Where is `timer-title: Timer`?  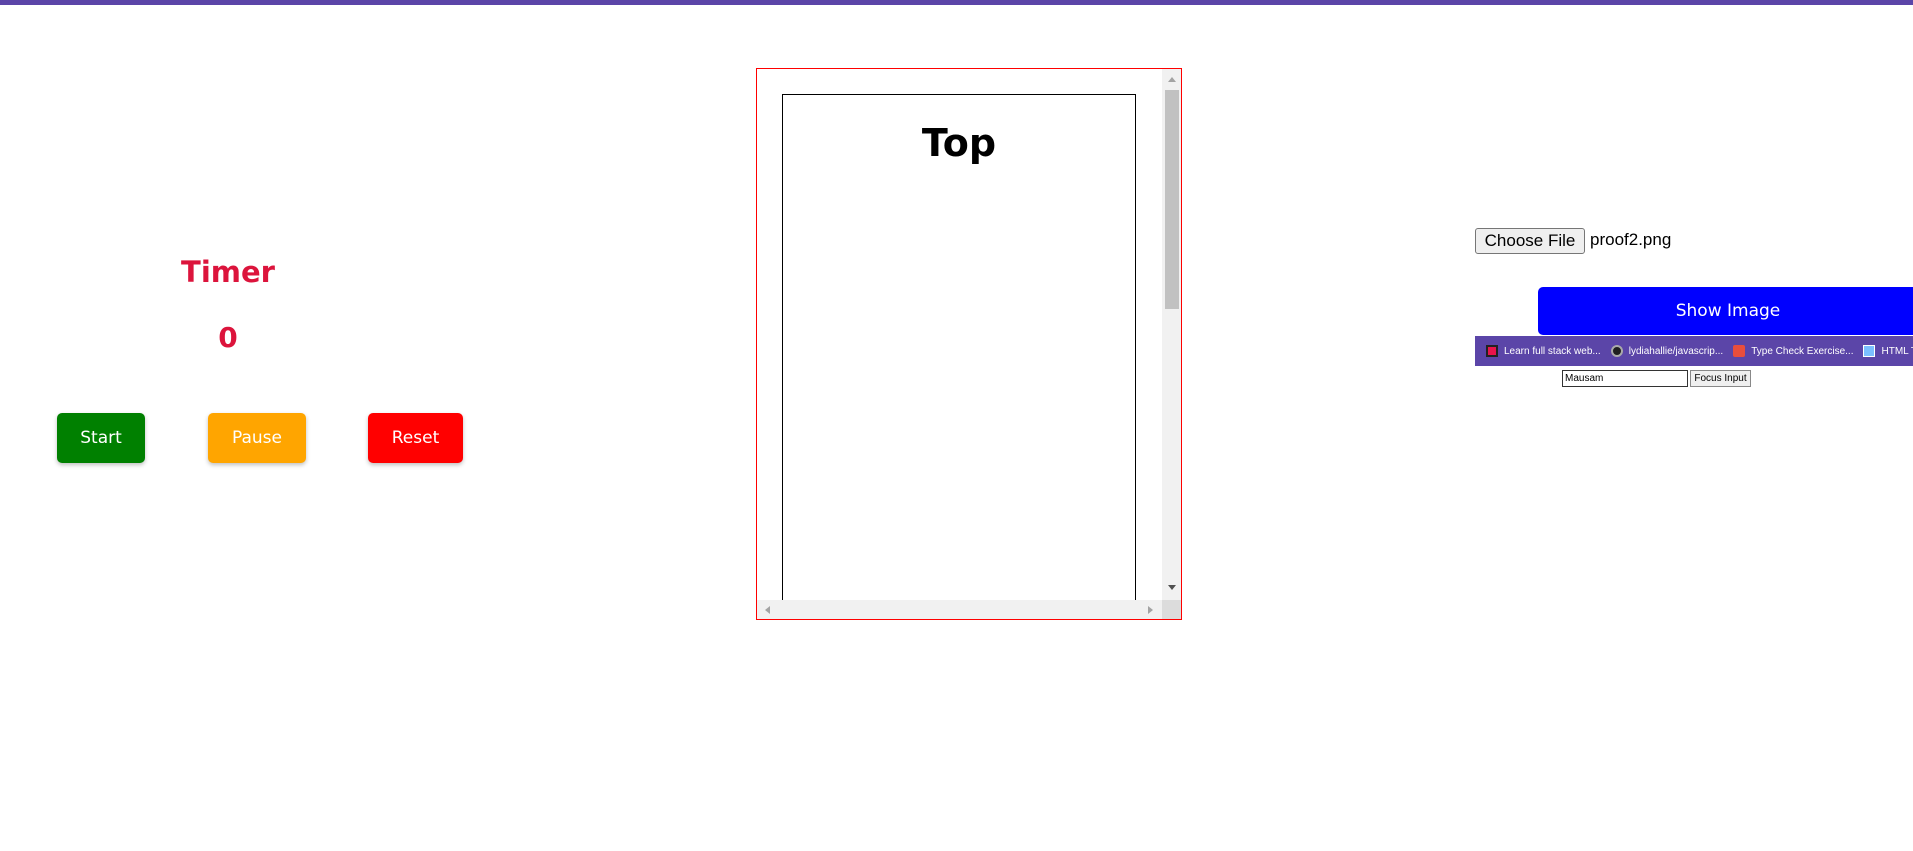 timer-title: Timer is located at coordinates (228, 272).